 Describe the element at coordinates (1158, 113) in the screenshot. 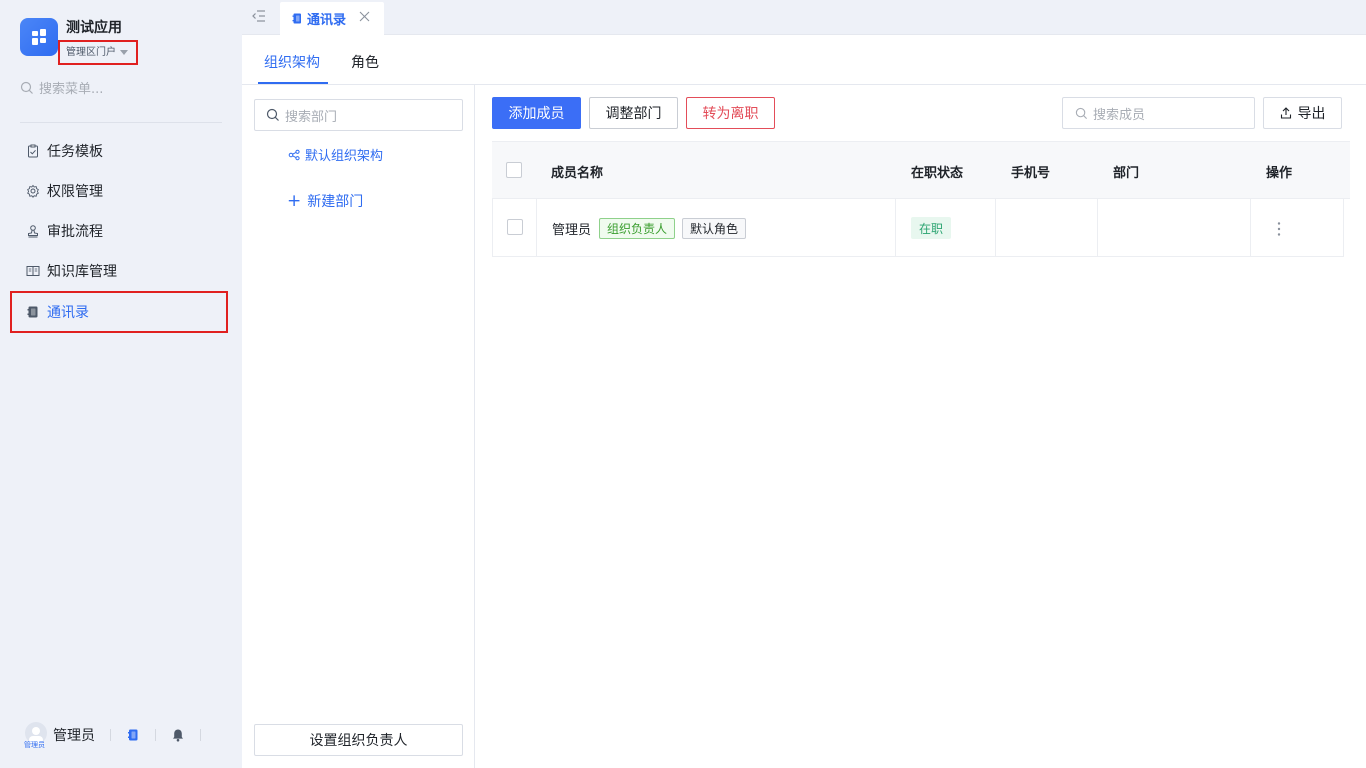

I see `member-search-input: 搜索成员` at that location.